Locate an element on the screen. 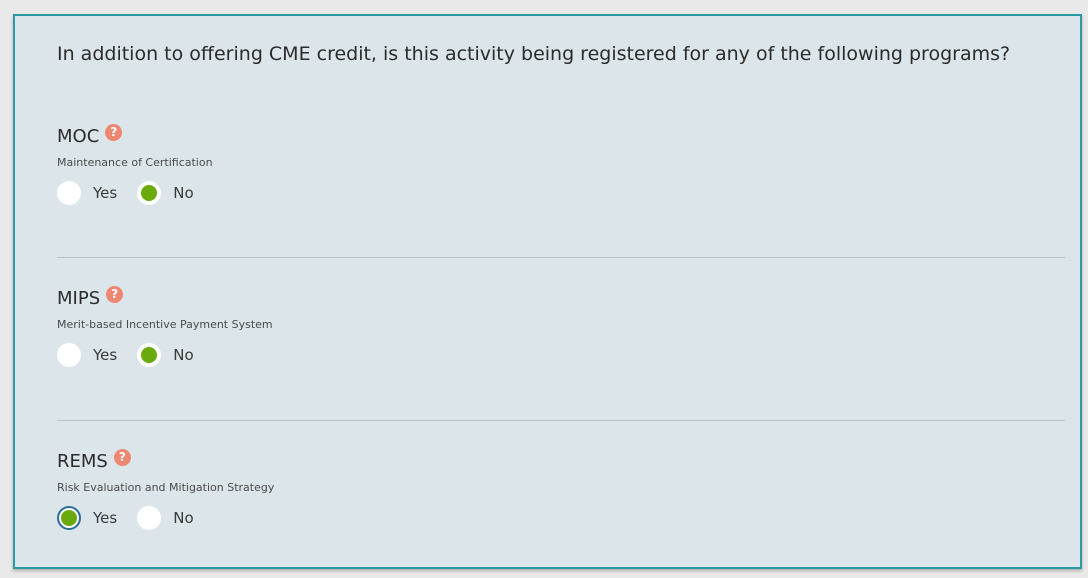 The width and height of the screenshot is (1088, 578). program-rems-title-row: REMS ? is located at coordinates (94, 460).